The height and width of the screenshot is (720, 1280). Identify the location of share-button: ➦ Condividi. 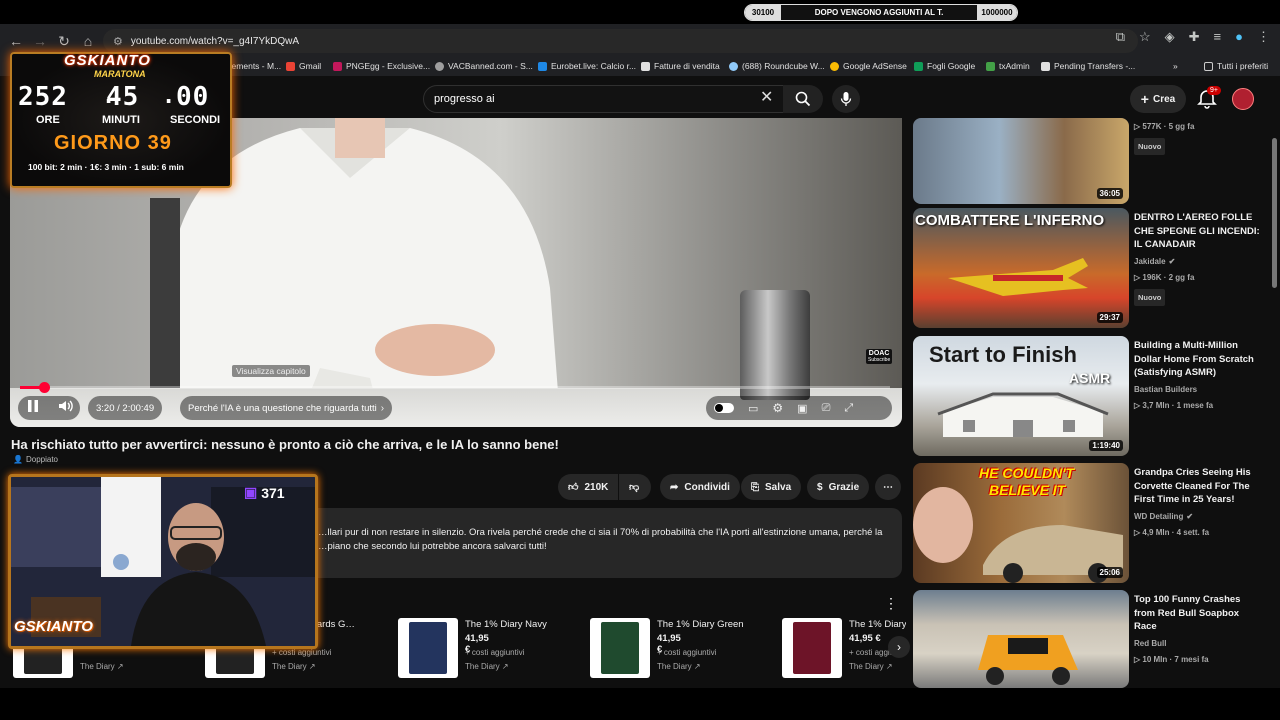
(700, 487).